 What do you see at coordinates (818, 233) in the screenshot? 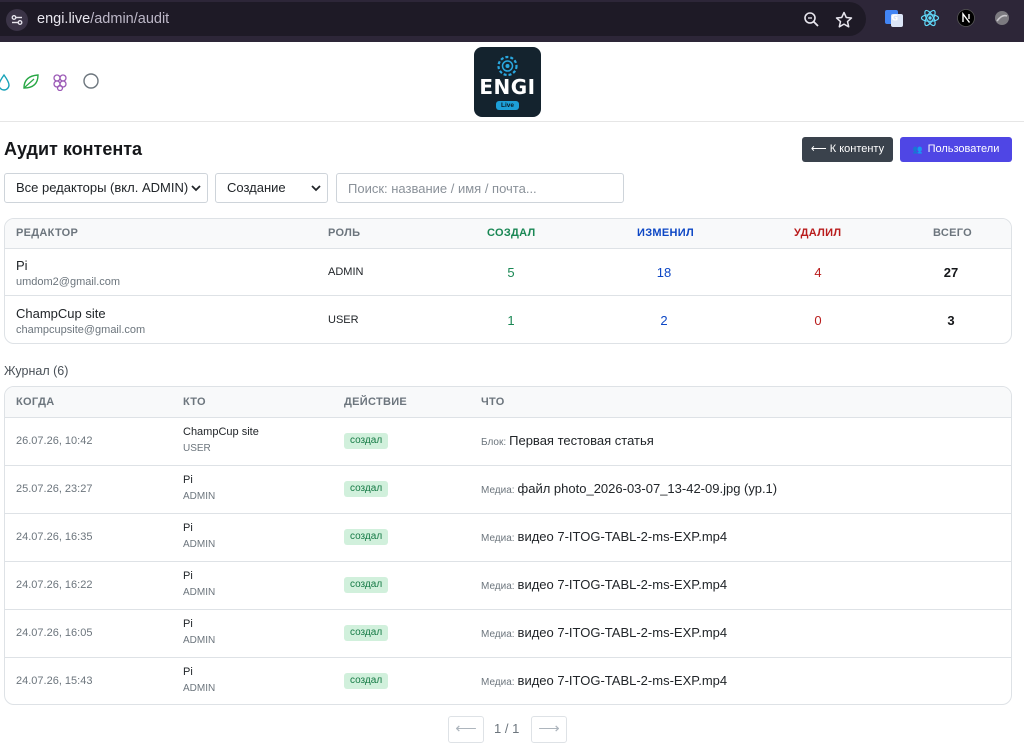
I see `col-deleted: УДАЛИЛ` at bounding box center [818, 233].